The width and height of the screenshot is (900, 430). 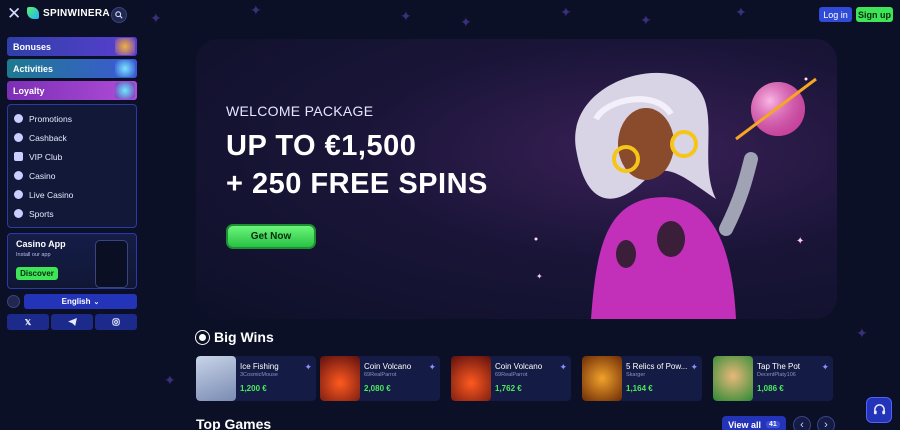 I want to click on chevron-right-icon: ›, so click(x=826, y=424).